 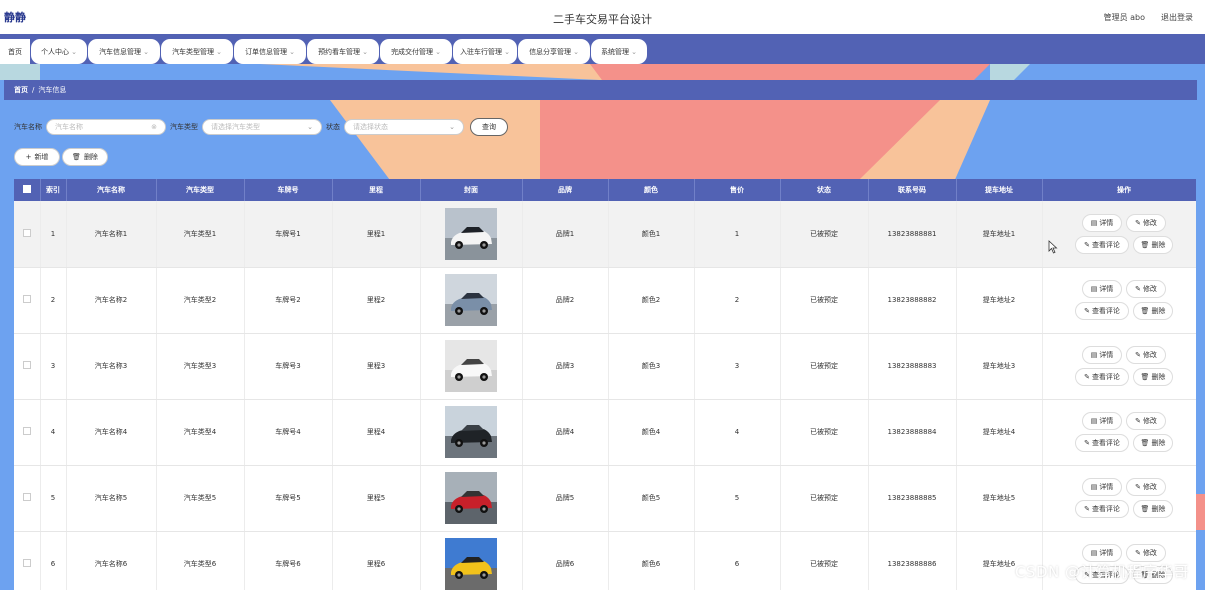 I want to click on nav-item-label: 汽车类型管理, so click(x=193, y=51).